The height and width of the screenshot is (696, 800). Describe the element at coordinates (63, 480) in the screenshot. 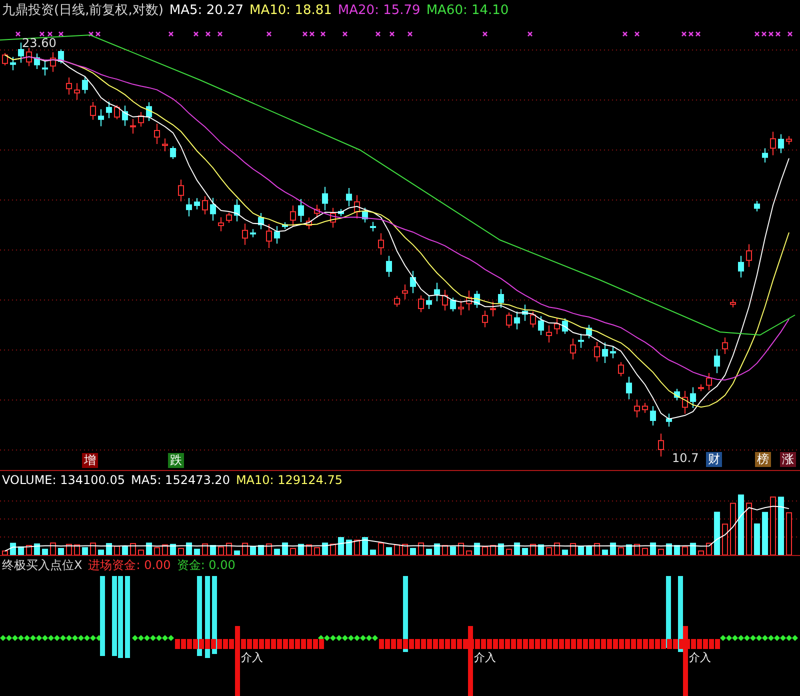

I see `indicator-value: VOLUME: 134100.05` at that location.